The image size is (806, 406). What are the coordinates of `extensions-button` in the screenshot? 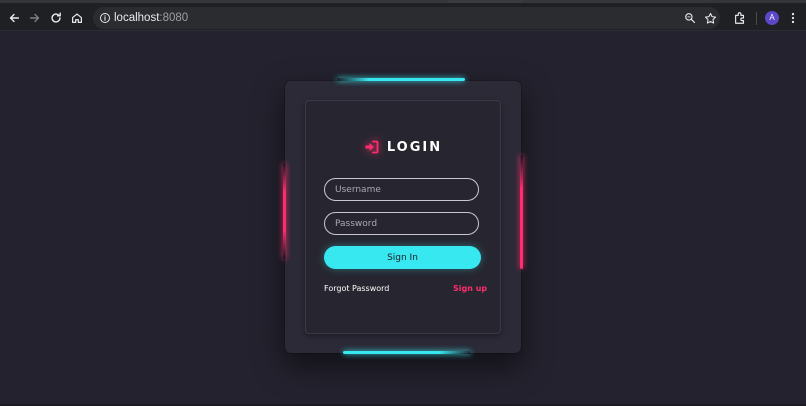 It's located at (740, 18).